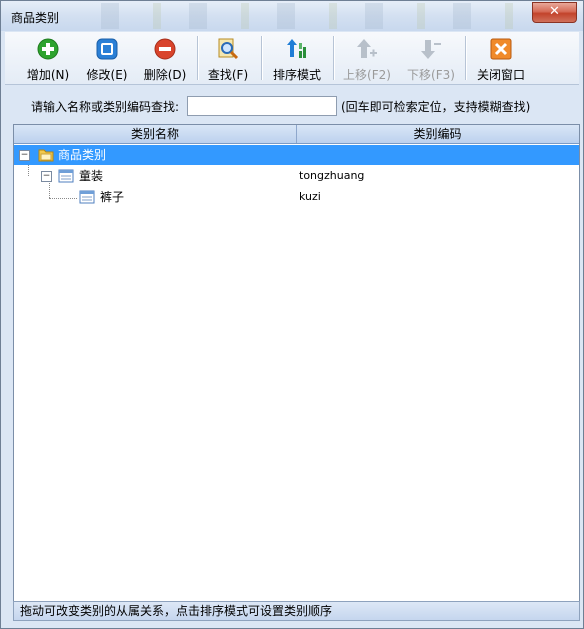 This screenshot has width=584, height=629. Describe the element at coordinates (48, 49) in the screenshot. I see `add-icon` at that location.